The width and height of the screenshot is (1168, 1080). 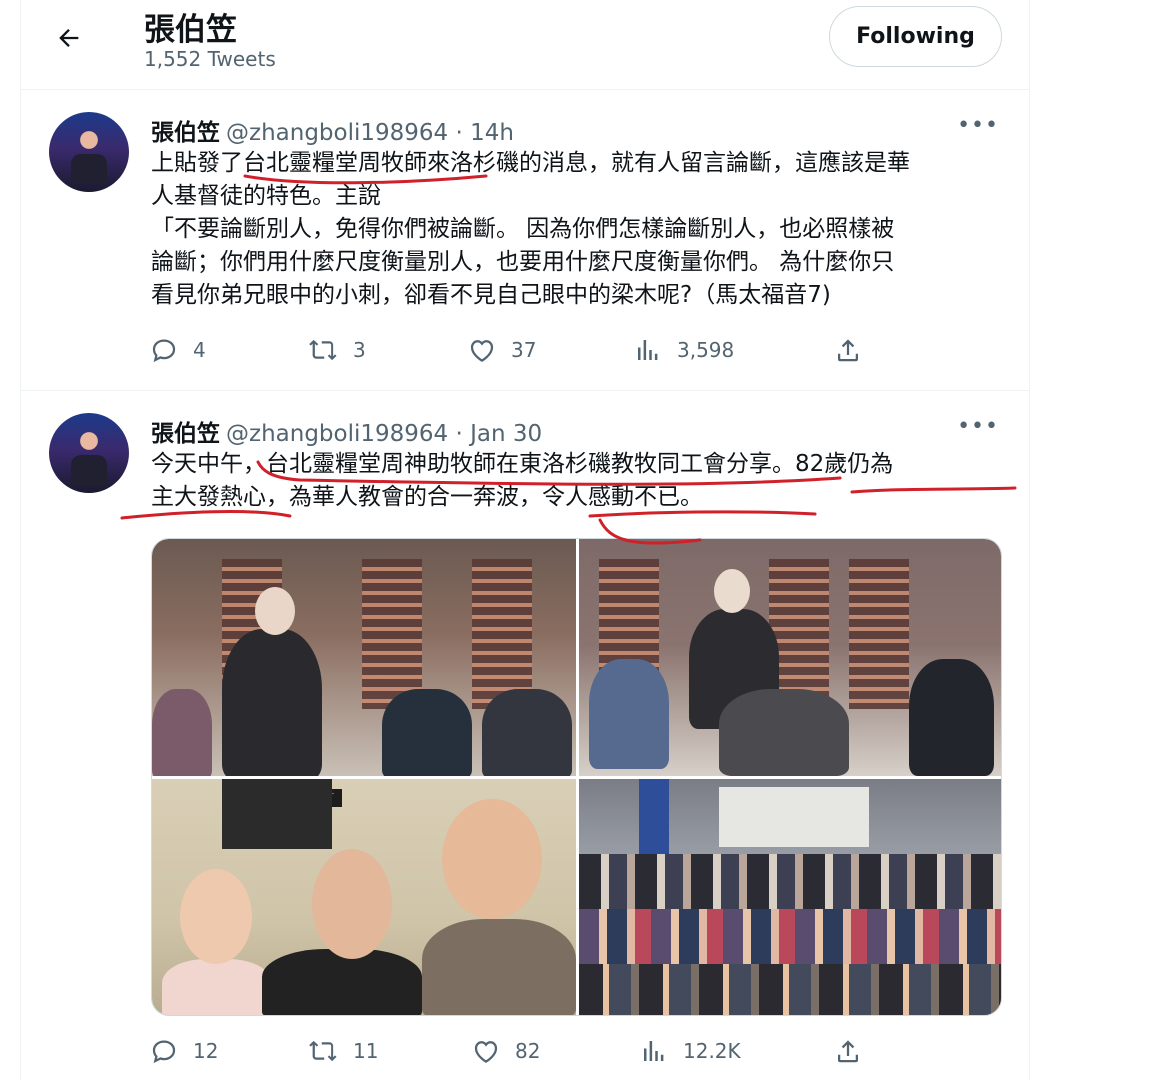 I want to click on retweet-count: 11, so click(x=366, y=1051).